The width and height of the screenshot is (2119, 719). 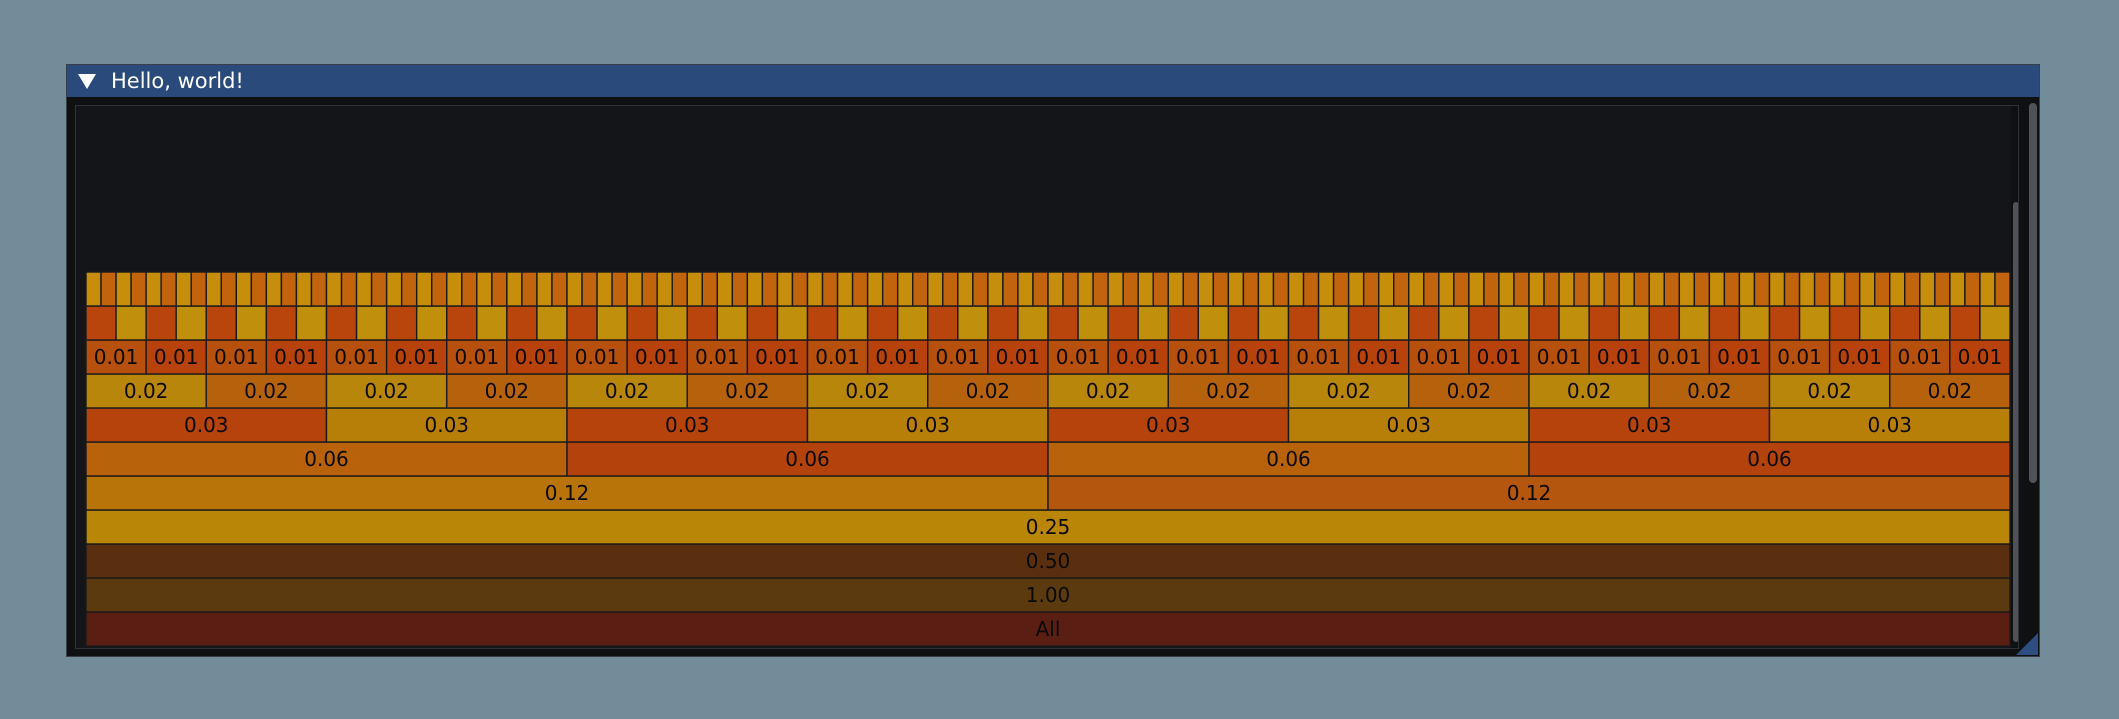 I want to click on inner-scrollbar-thumb, so click(x=2015, y=422).